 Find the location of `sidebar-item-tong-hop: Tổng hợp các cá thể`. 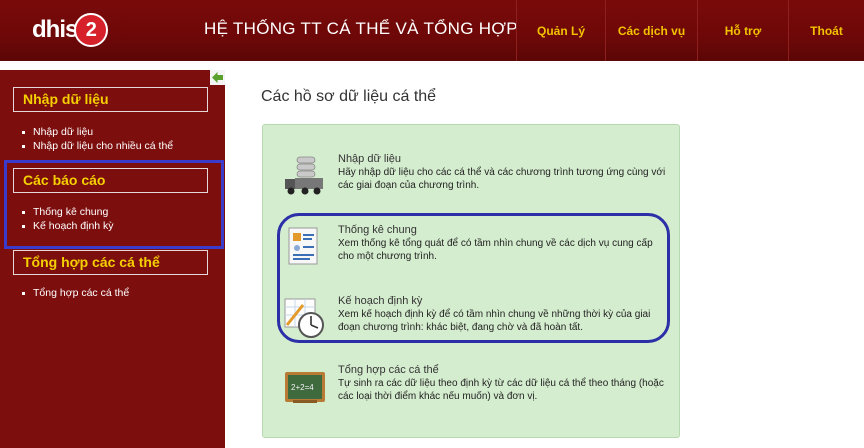

sidebar-item-tong-hop: Tổng hợp các cá thể is located at coordinates (74, 293).